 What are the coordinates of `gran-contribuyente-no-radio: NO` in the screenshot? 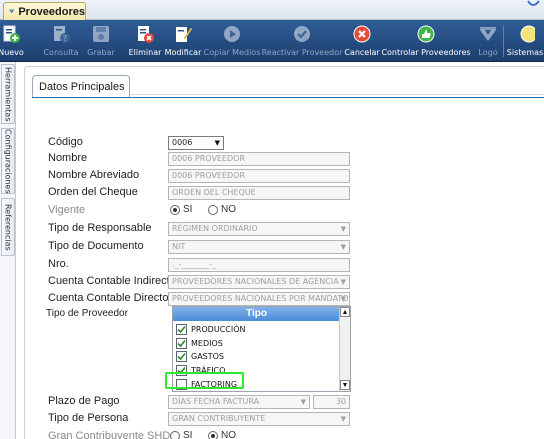 It's located at (222, 434).